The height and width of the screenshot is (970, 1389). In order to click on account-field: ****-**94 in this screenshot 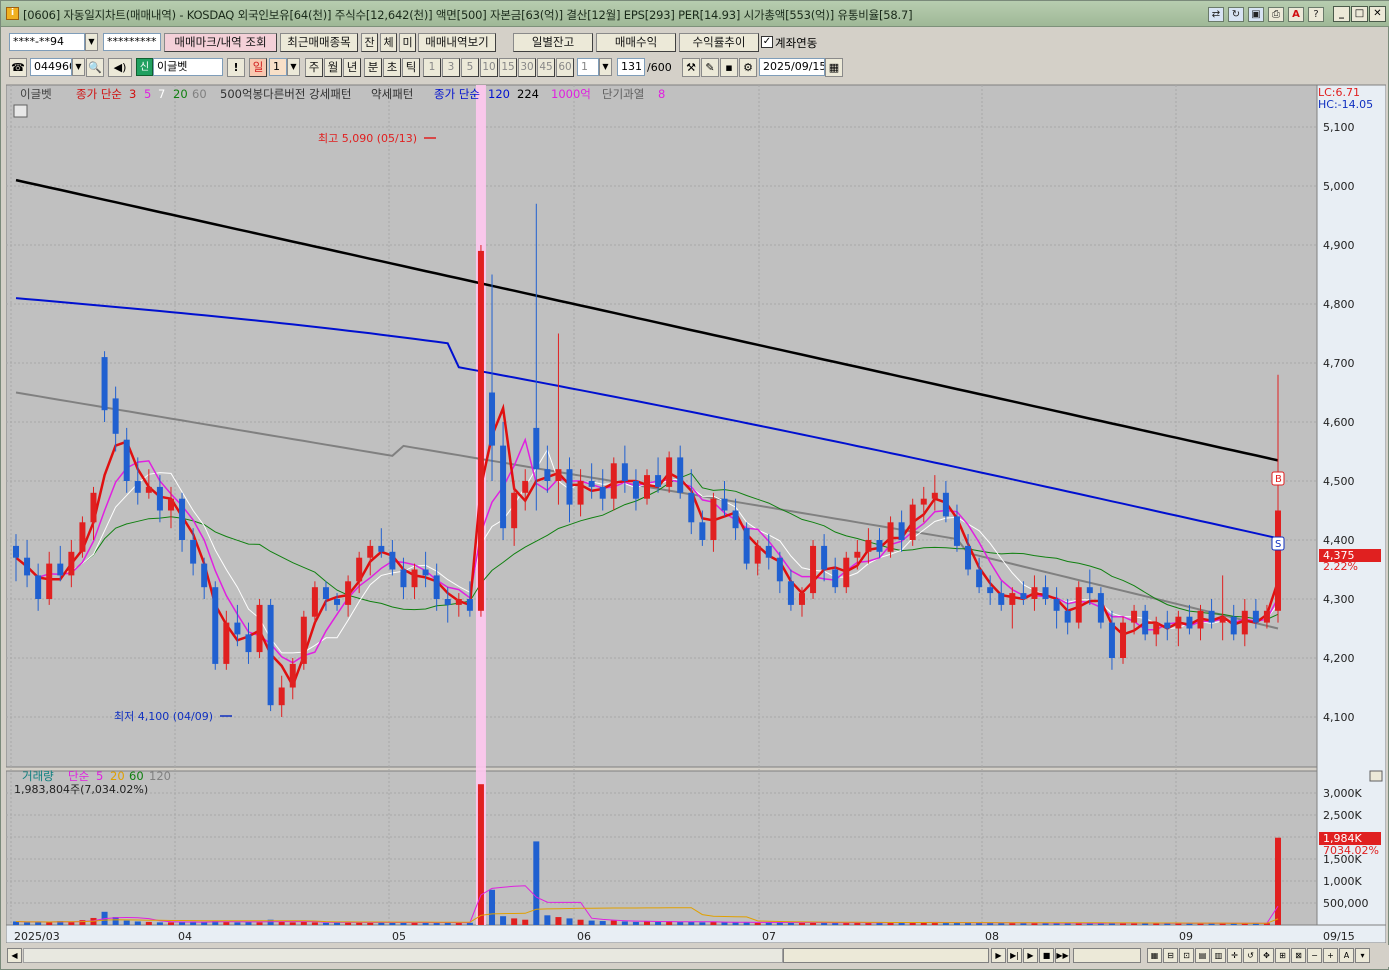, I will do `click(47, 42)`.